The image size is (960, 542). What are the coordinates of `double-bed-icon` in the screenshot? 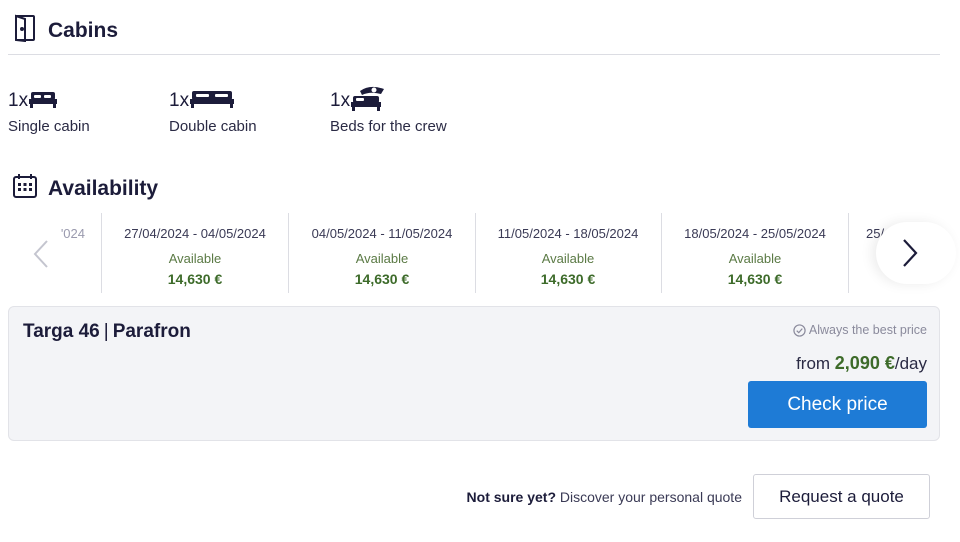 It's located at (212, 101).